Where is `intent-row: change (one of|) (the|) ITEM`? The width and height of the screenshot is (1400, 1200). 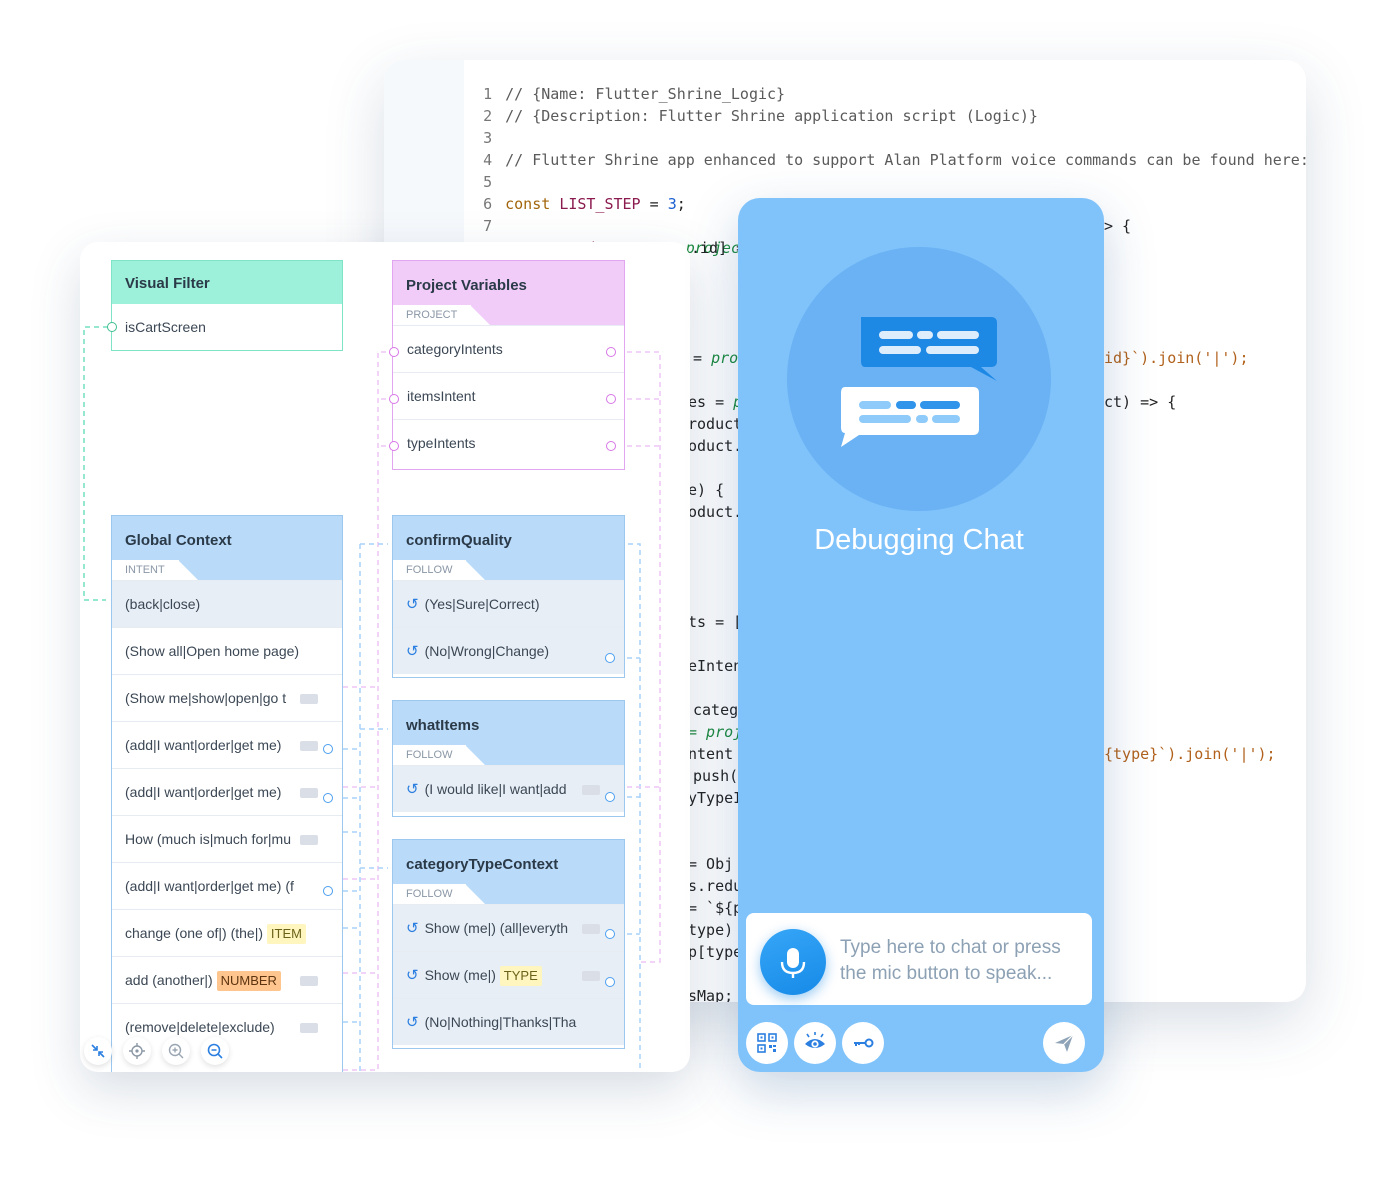 intent-row: change (one of|) (the|) ITEM is located at coordinates (227, 932).